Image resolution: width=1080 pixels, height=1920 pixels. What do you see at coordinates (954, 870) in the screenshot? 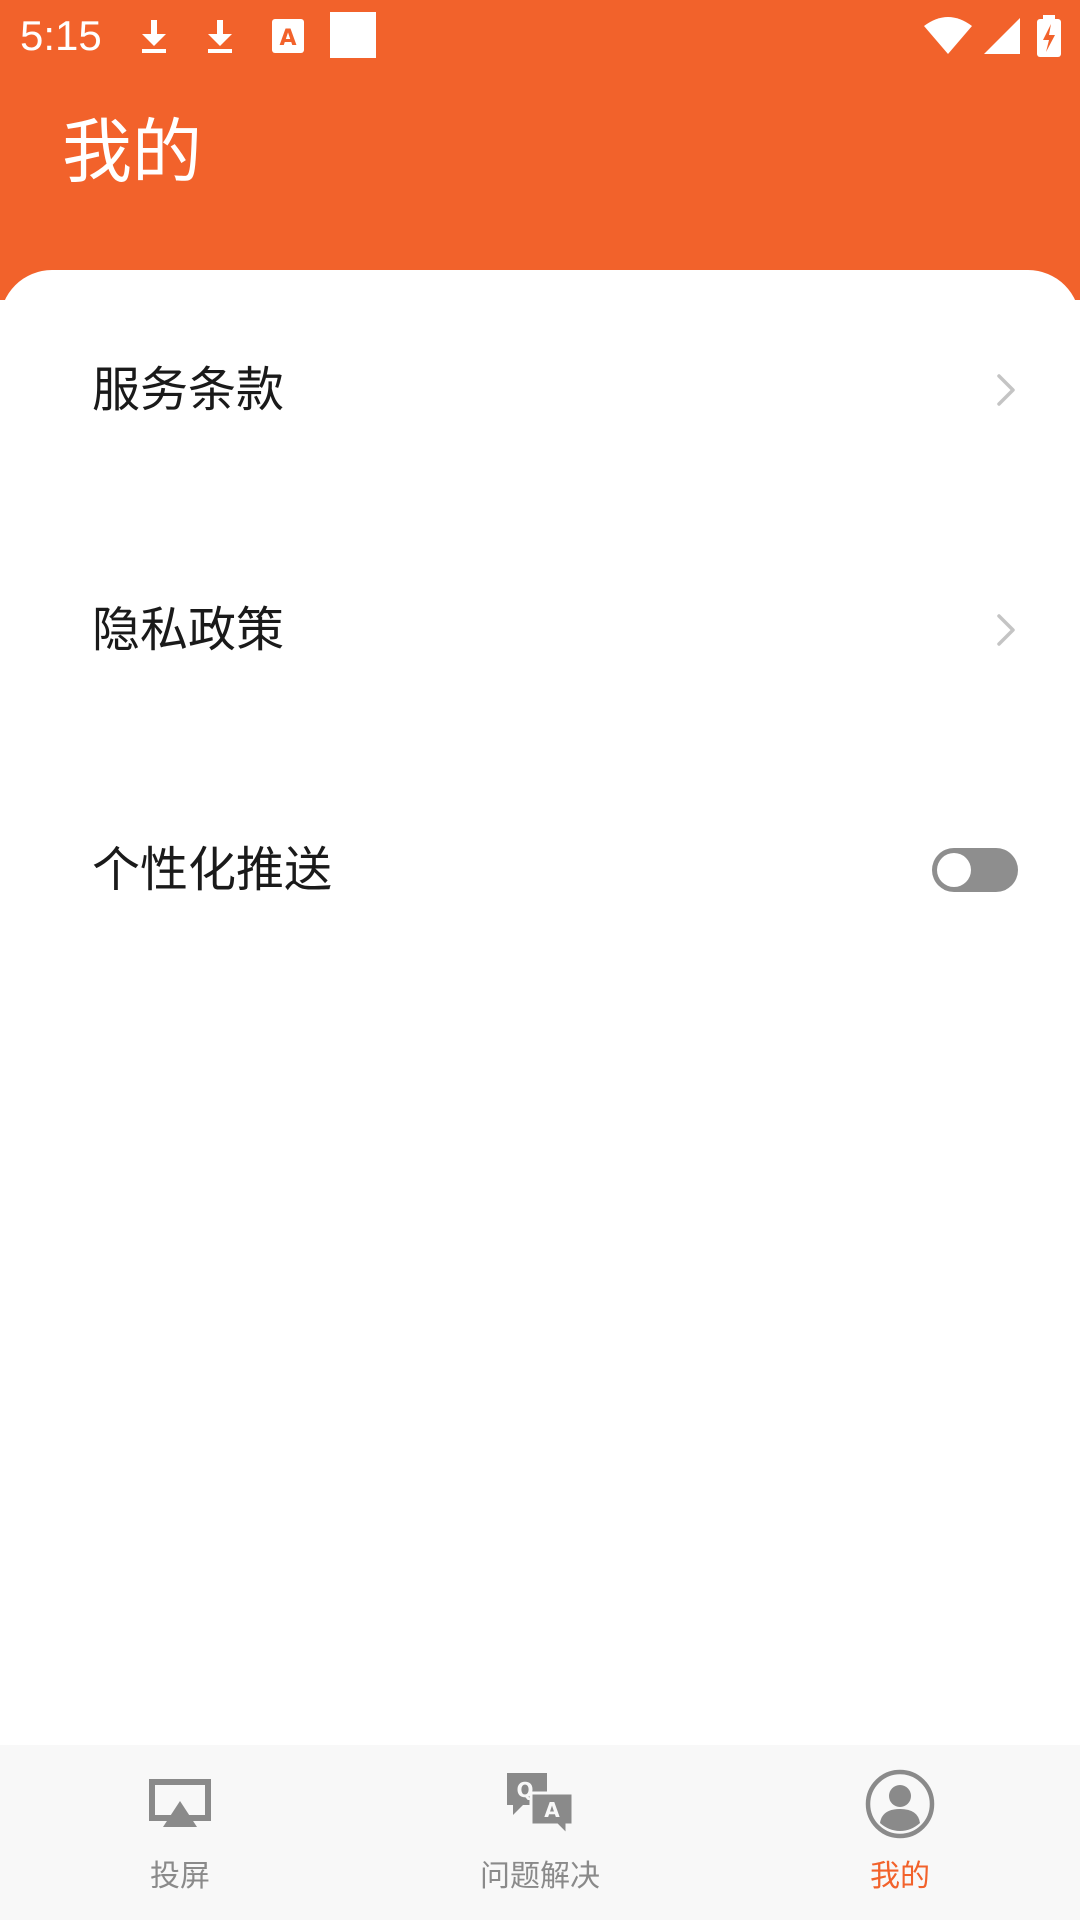
I see `toggle-knob` at bounding box center [954, 870].